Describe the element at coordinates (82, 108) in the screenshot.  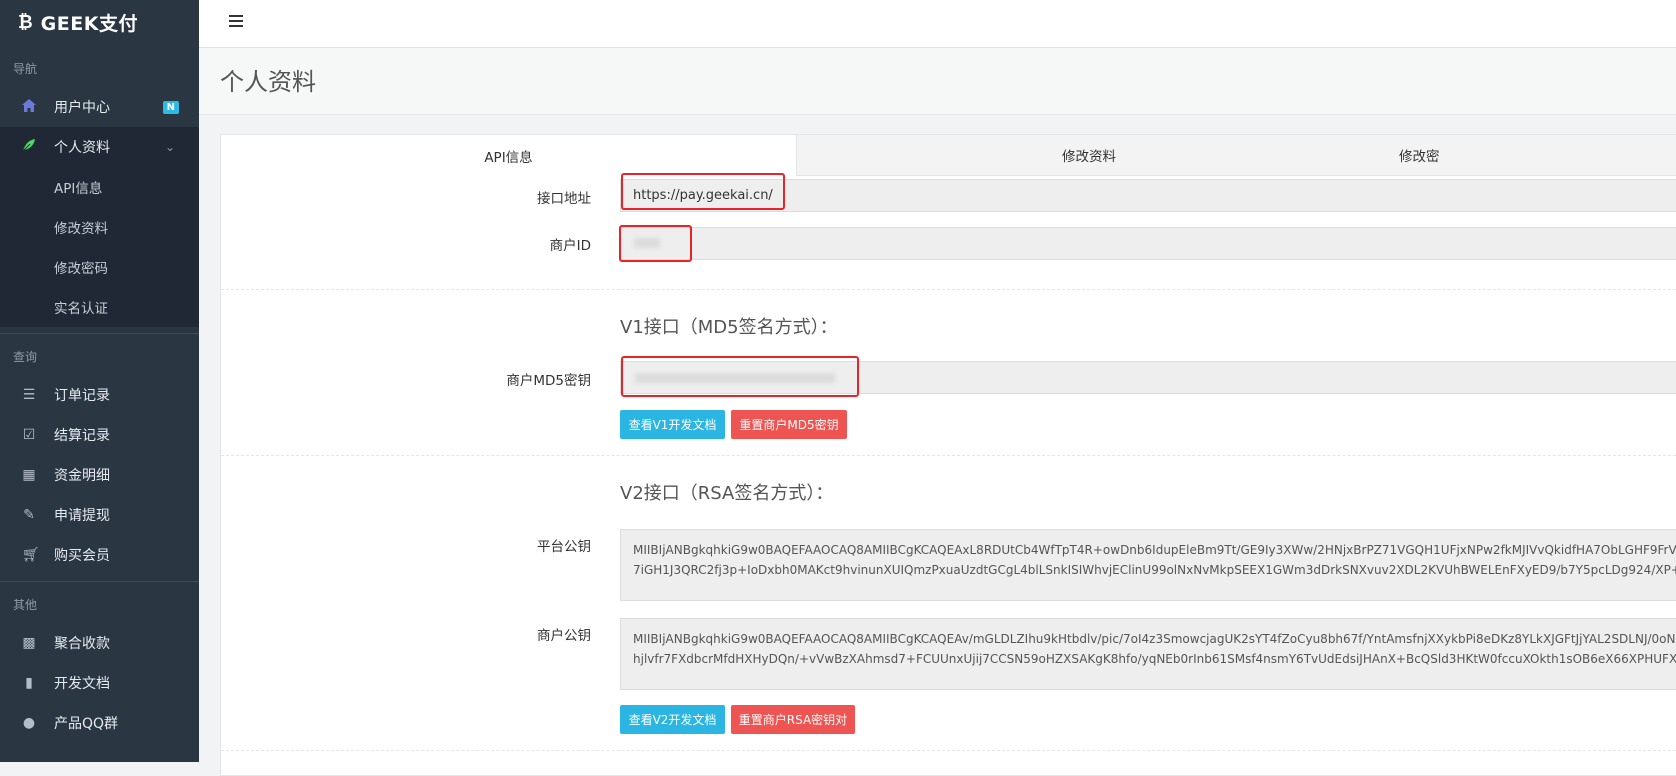
I see `sidebar-item-label: 用户中心` at that location.